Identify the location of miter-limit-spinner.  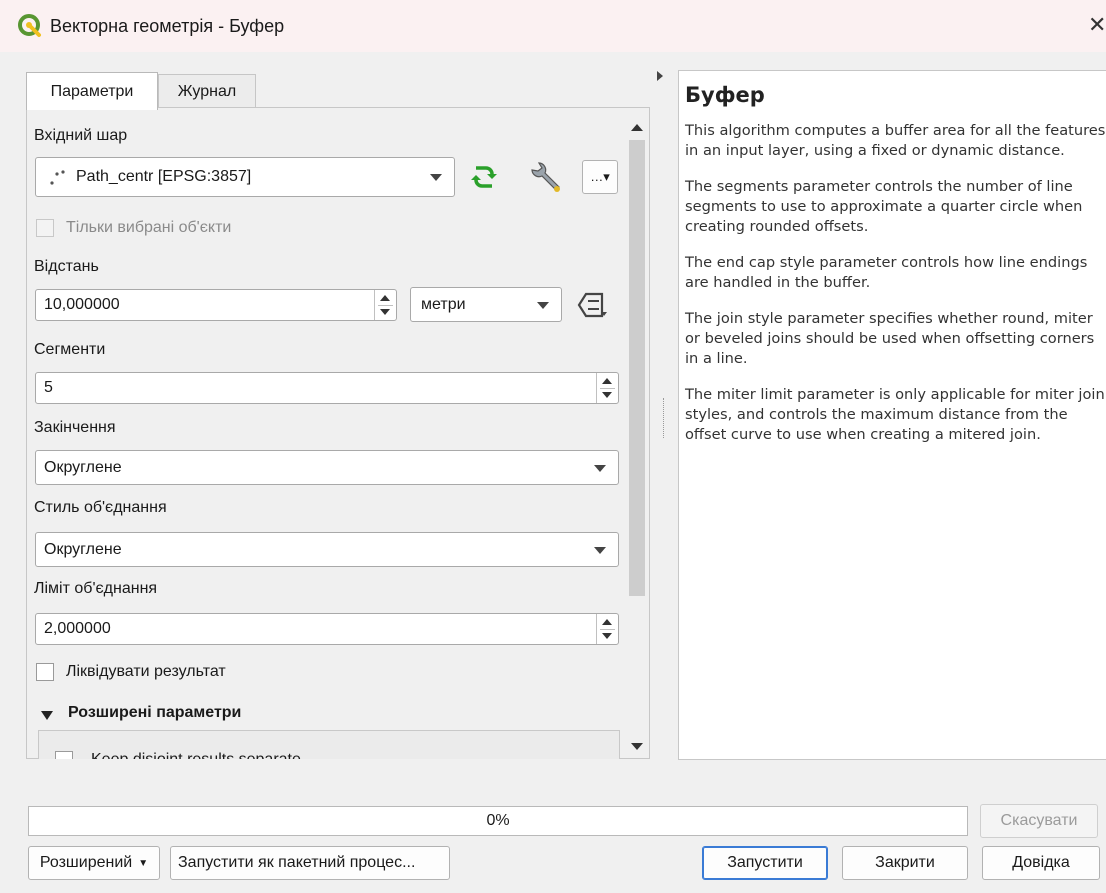
(607, 629).